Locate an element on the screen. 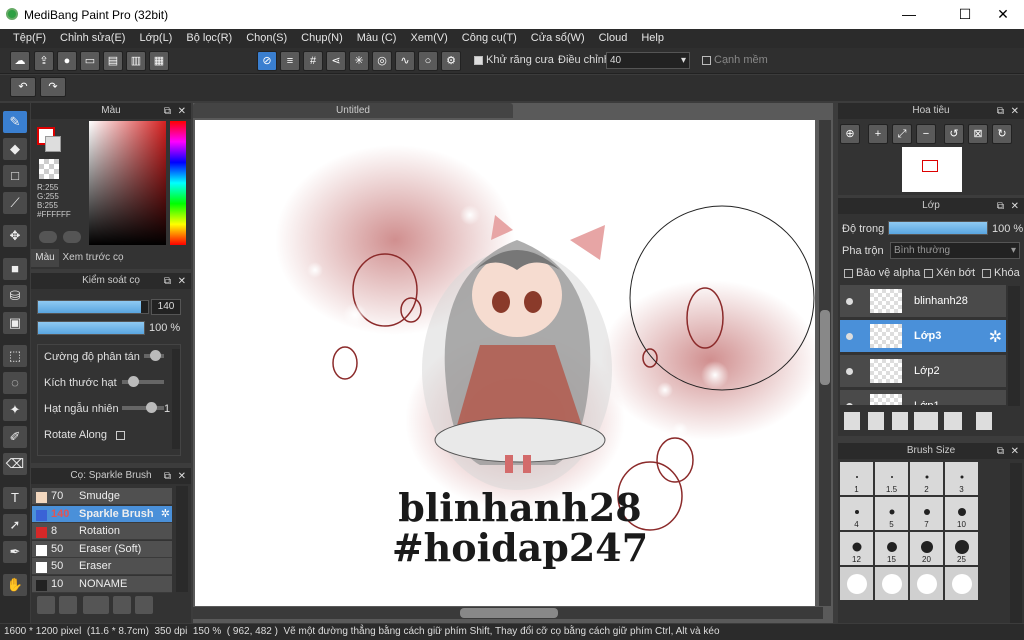 The image size is (1024, 640). layer-row: blinhanh28 is located at coordinates (923, 301).